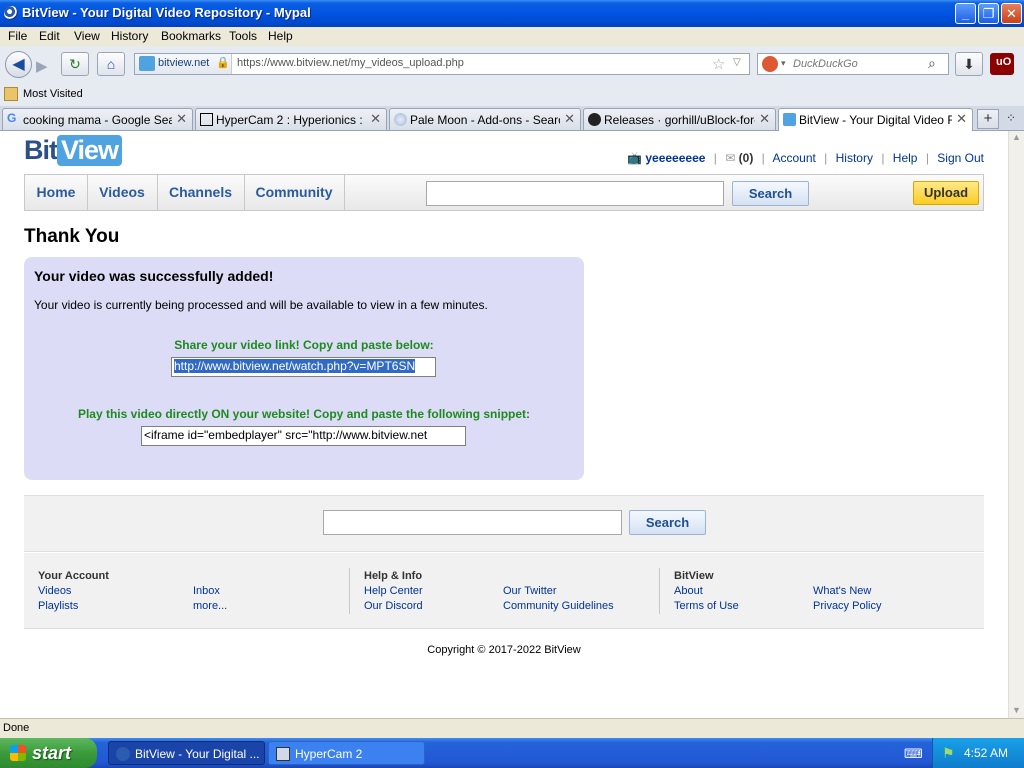  I want to click on tab-pale-moon-addons: Pale Moon - Add-ons - Search... ✕, so click(485, 119).